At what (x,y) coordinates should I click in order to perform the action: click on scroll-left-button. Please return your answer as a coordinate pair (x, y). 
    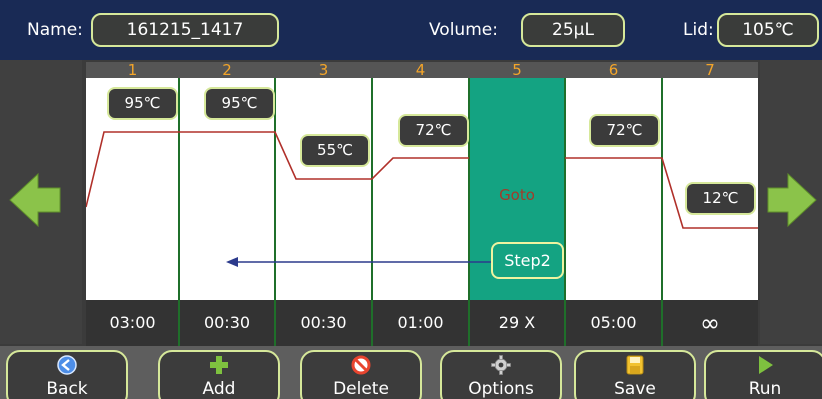
    Looking at the image, I should click on (41, 202).